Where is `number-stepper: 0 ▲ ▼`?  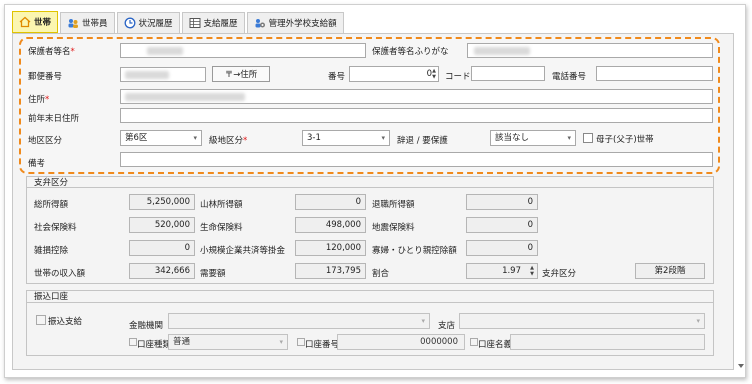 number-stepper: 0 ▲ ▼ is located at coordinates (394, 74).